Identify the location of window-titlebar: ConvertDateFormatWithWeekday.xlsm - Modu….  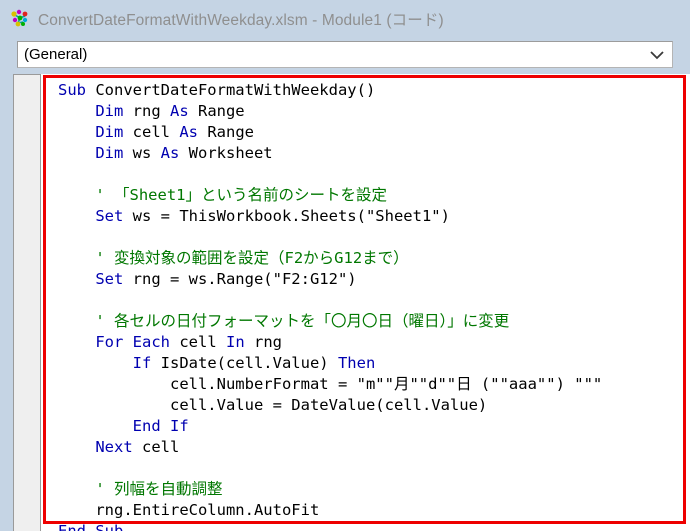
(345, 19).